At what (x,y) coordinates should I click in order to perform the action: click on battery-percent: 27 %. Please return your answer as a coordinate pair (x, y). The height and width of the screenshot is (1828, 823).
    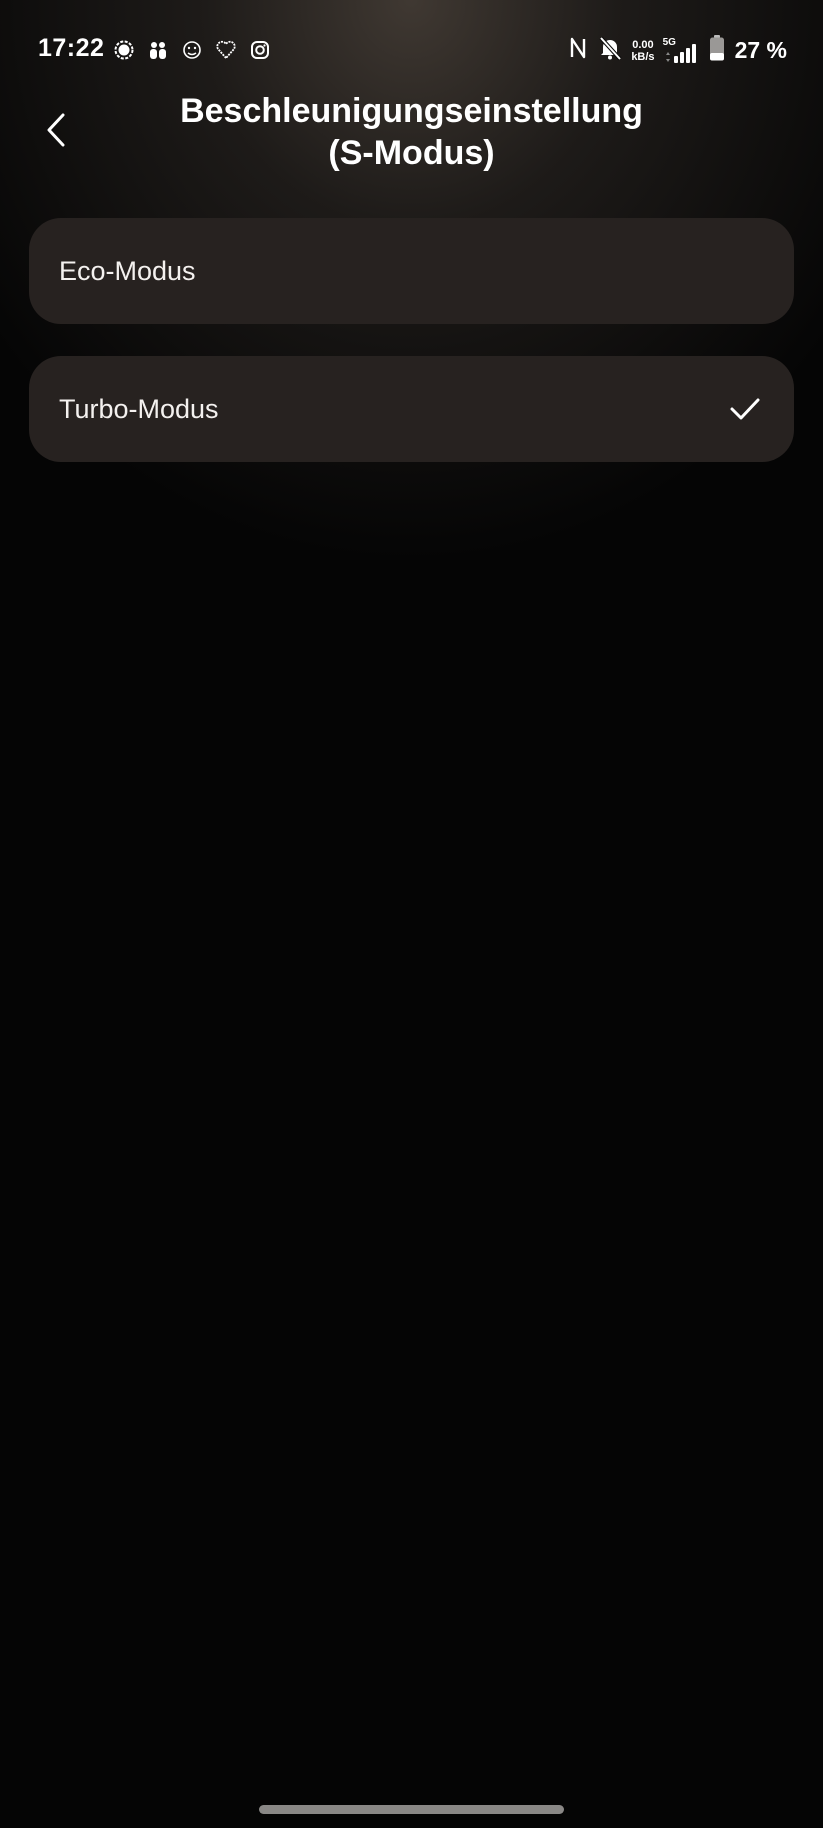
    Looking at the image, I should click on (760, 50).